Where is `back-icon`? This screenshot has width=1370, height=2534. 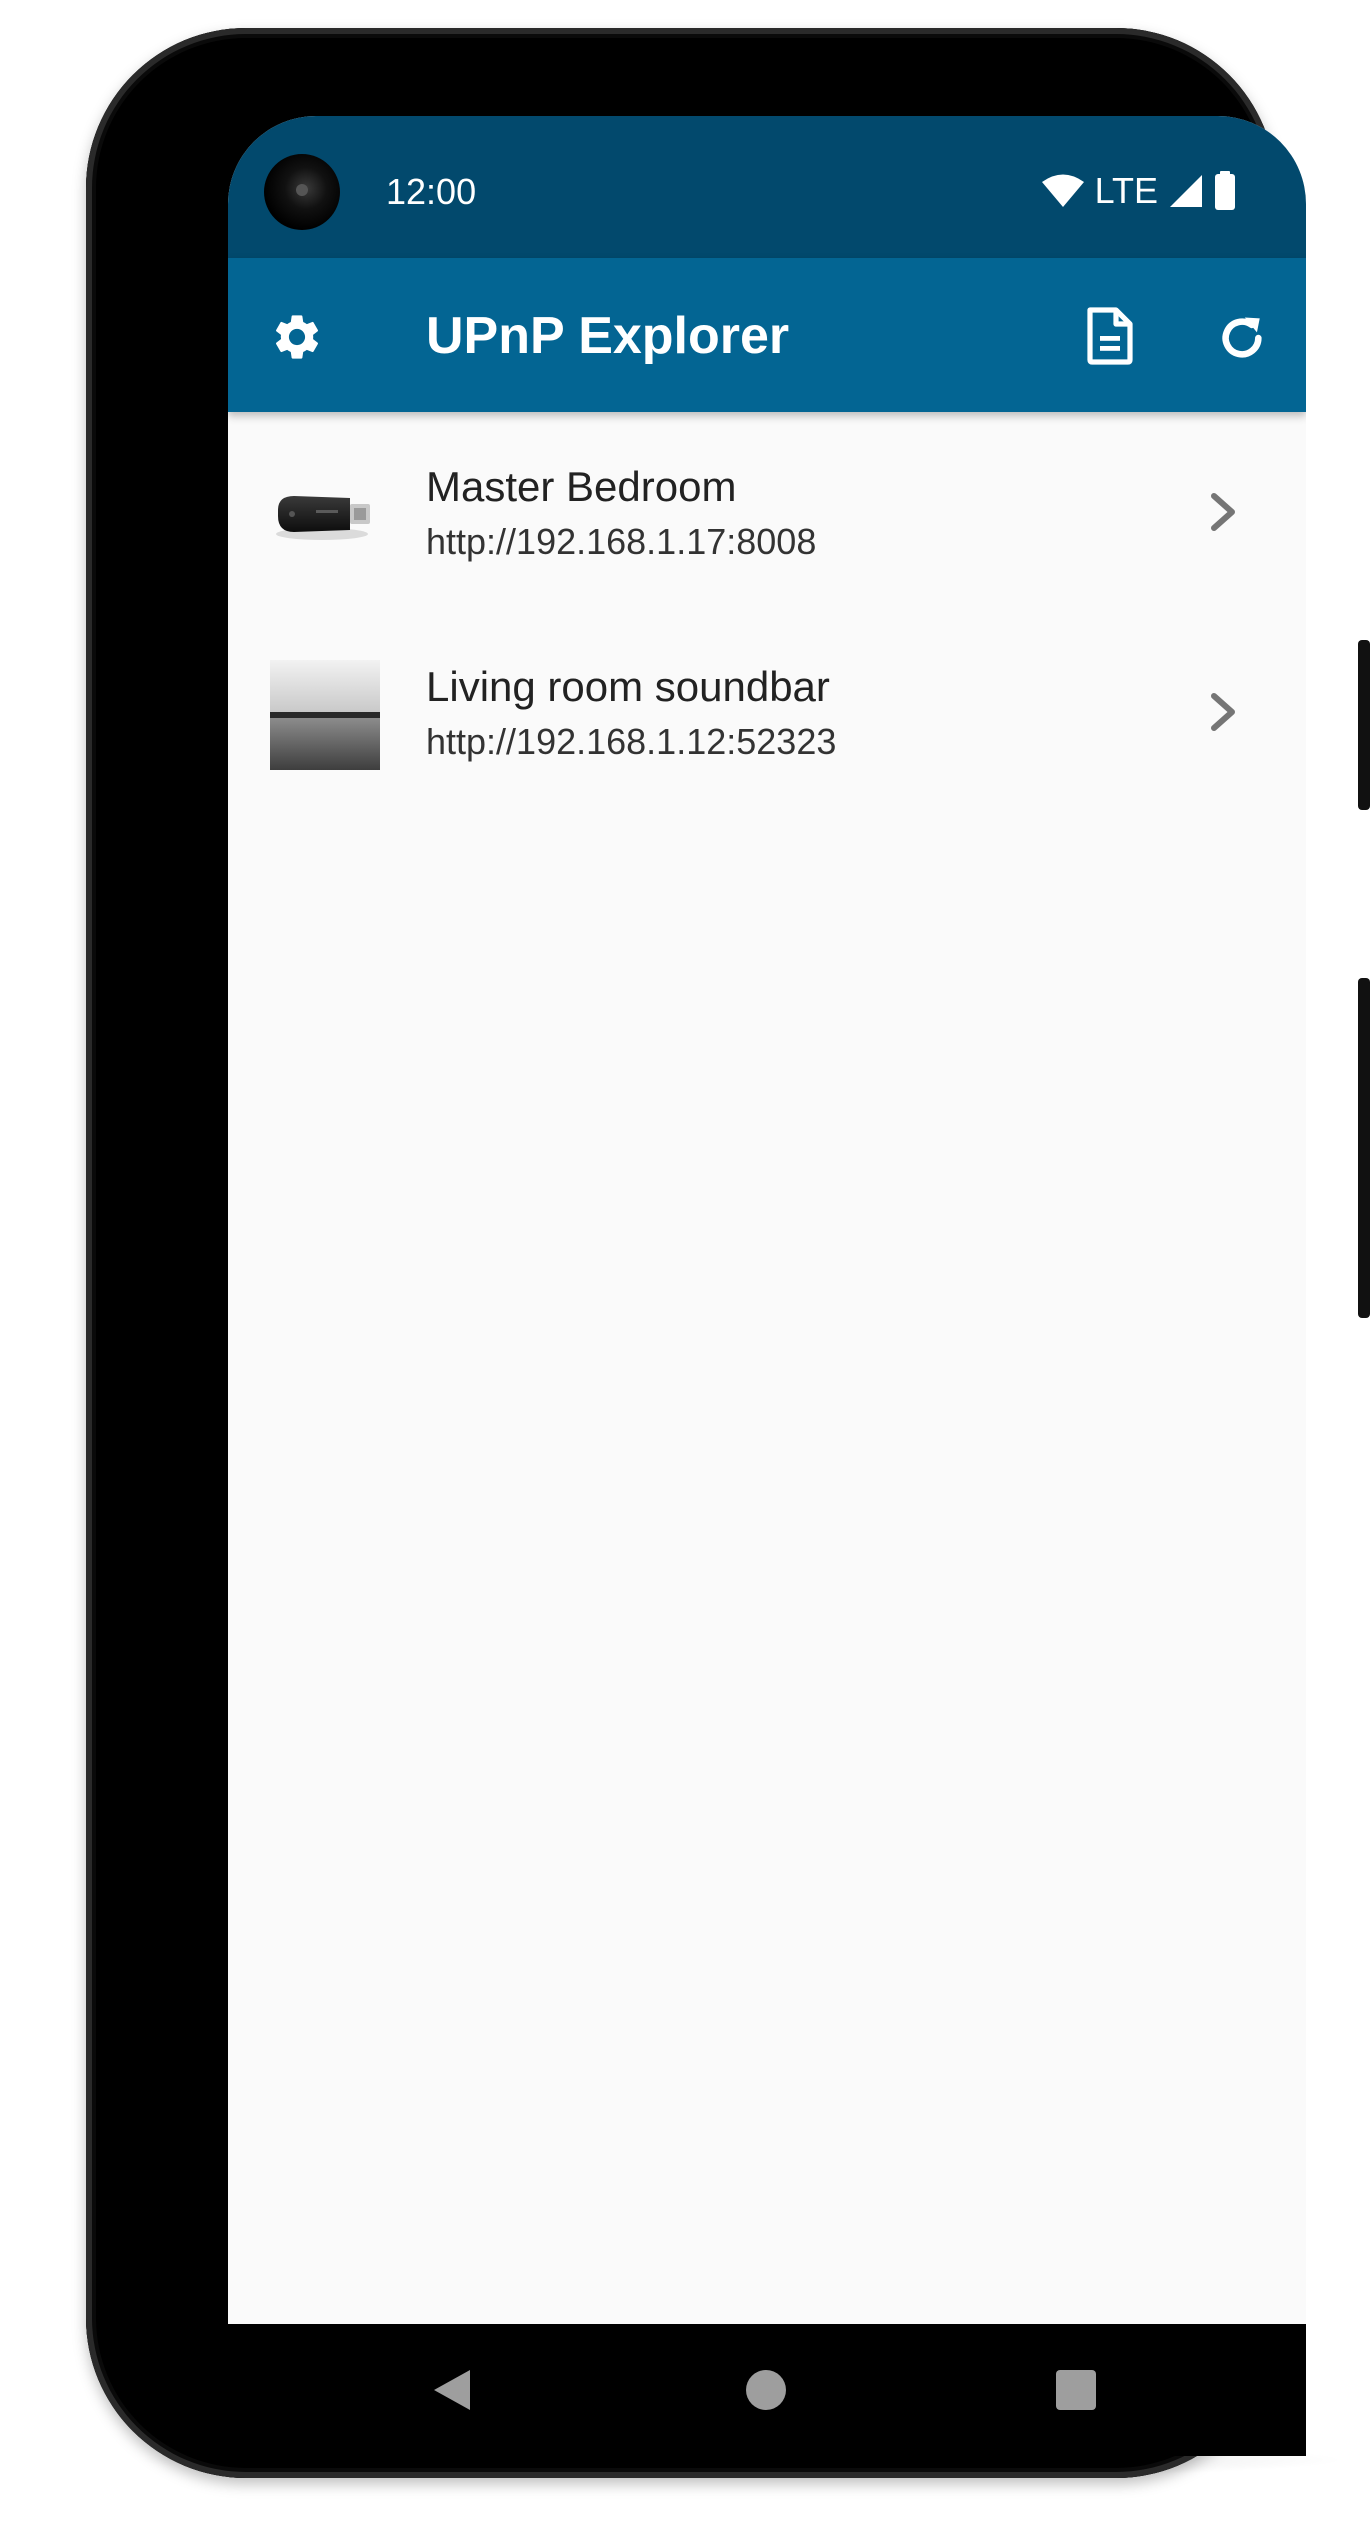
back-icon is located at coordinates (452, 2390).